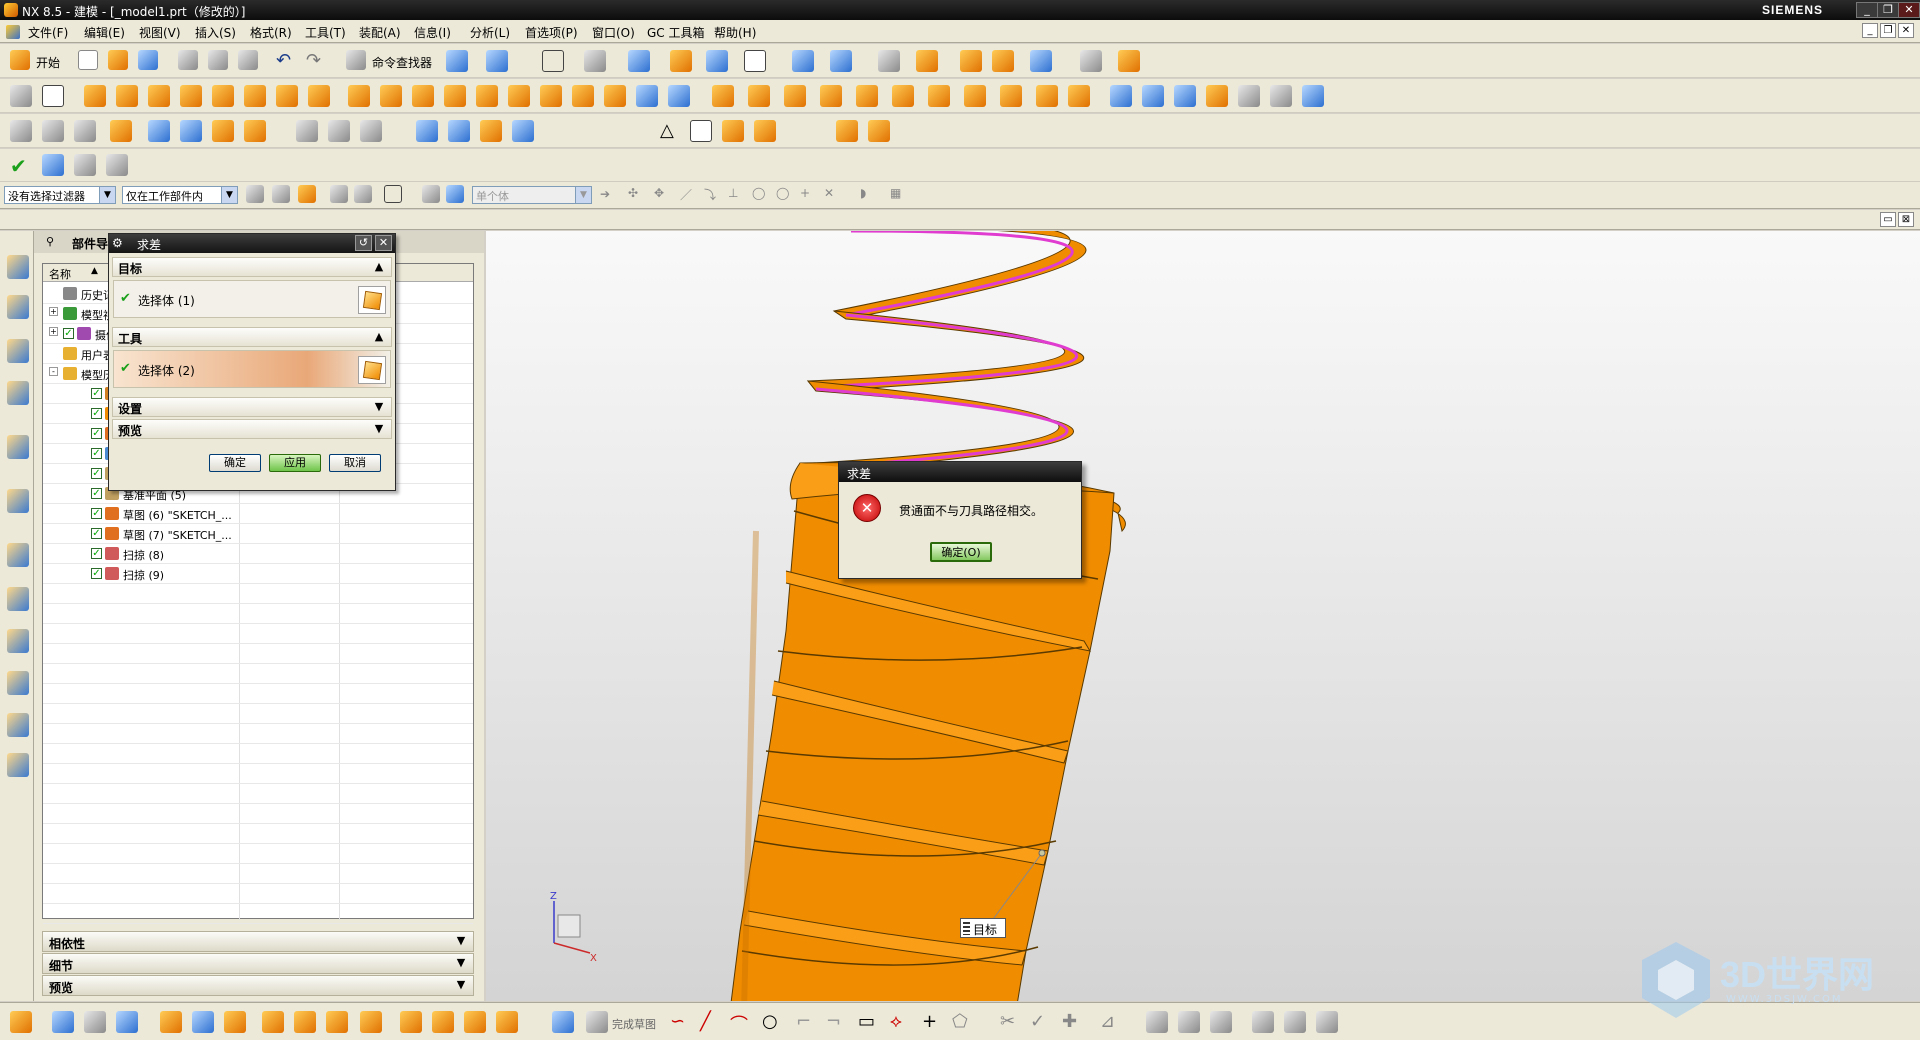  What do you see at coordinates (252, 407) in the screenshot?
I see `settings-section-header: 设置 ▼` at bounding box center [252, 407].